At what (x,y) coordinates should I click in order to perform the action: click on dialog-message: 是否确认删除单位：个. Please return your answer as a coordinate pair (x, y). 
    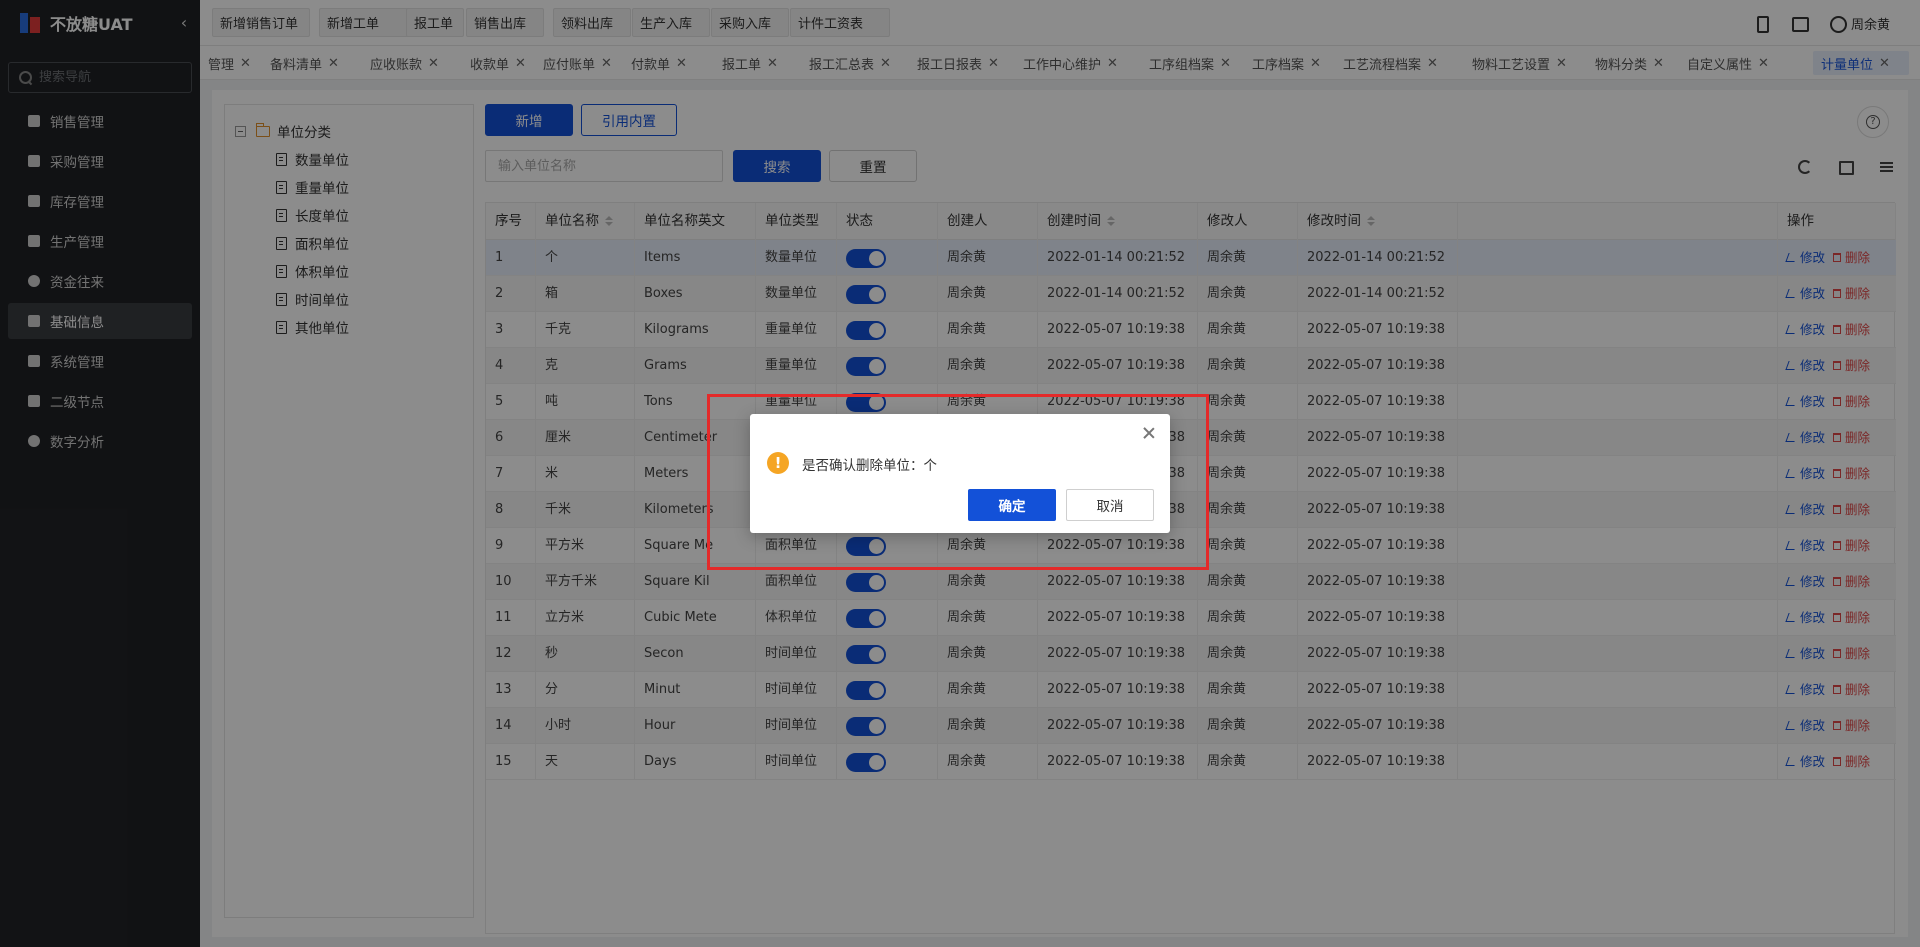
    Looking at the image, I should click on (869, 466).